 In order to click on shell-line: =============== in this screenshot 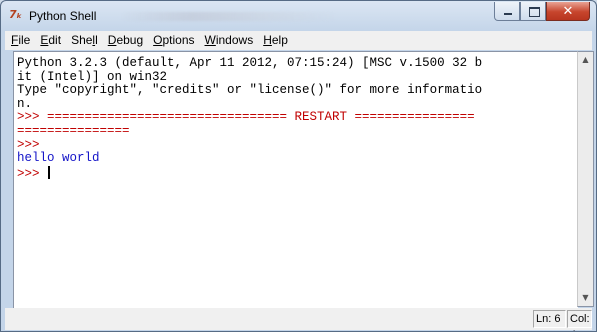, I will do `click(73, 130)`.